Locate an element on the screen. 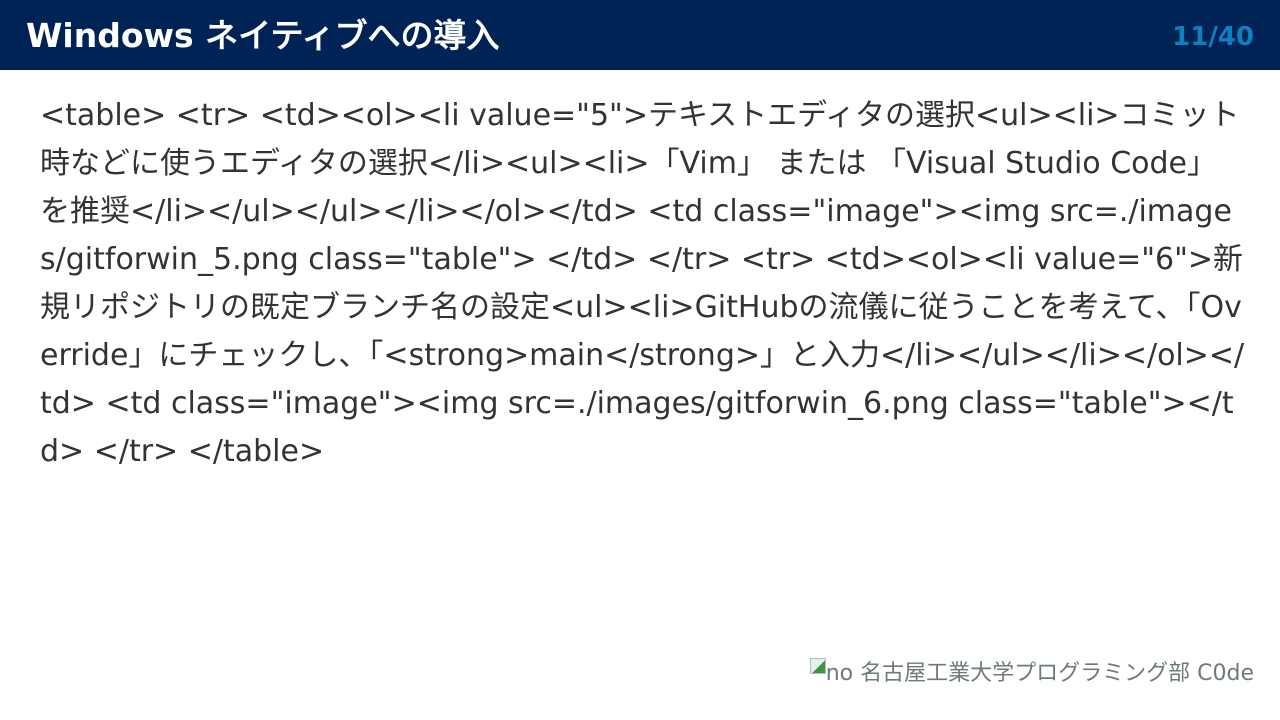 This screenshot has width=1280, height=720. footer: no 名古屋工業大学プログラミング部 C0de is located at coordinates (1031, 673).